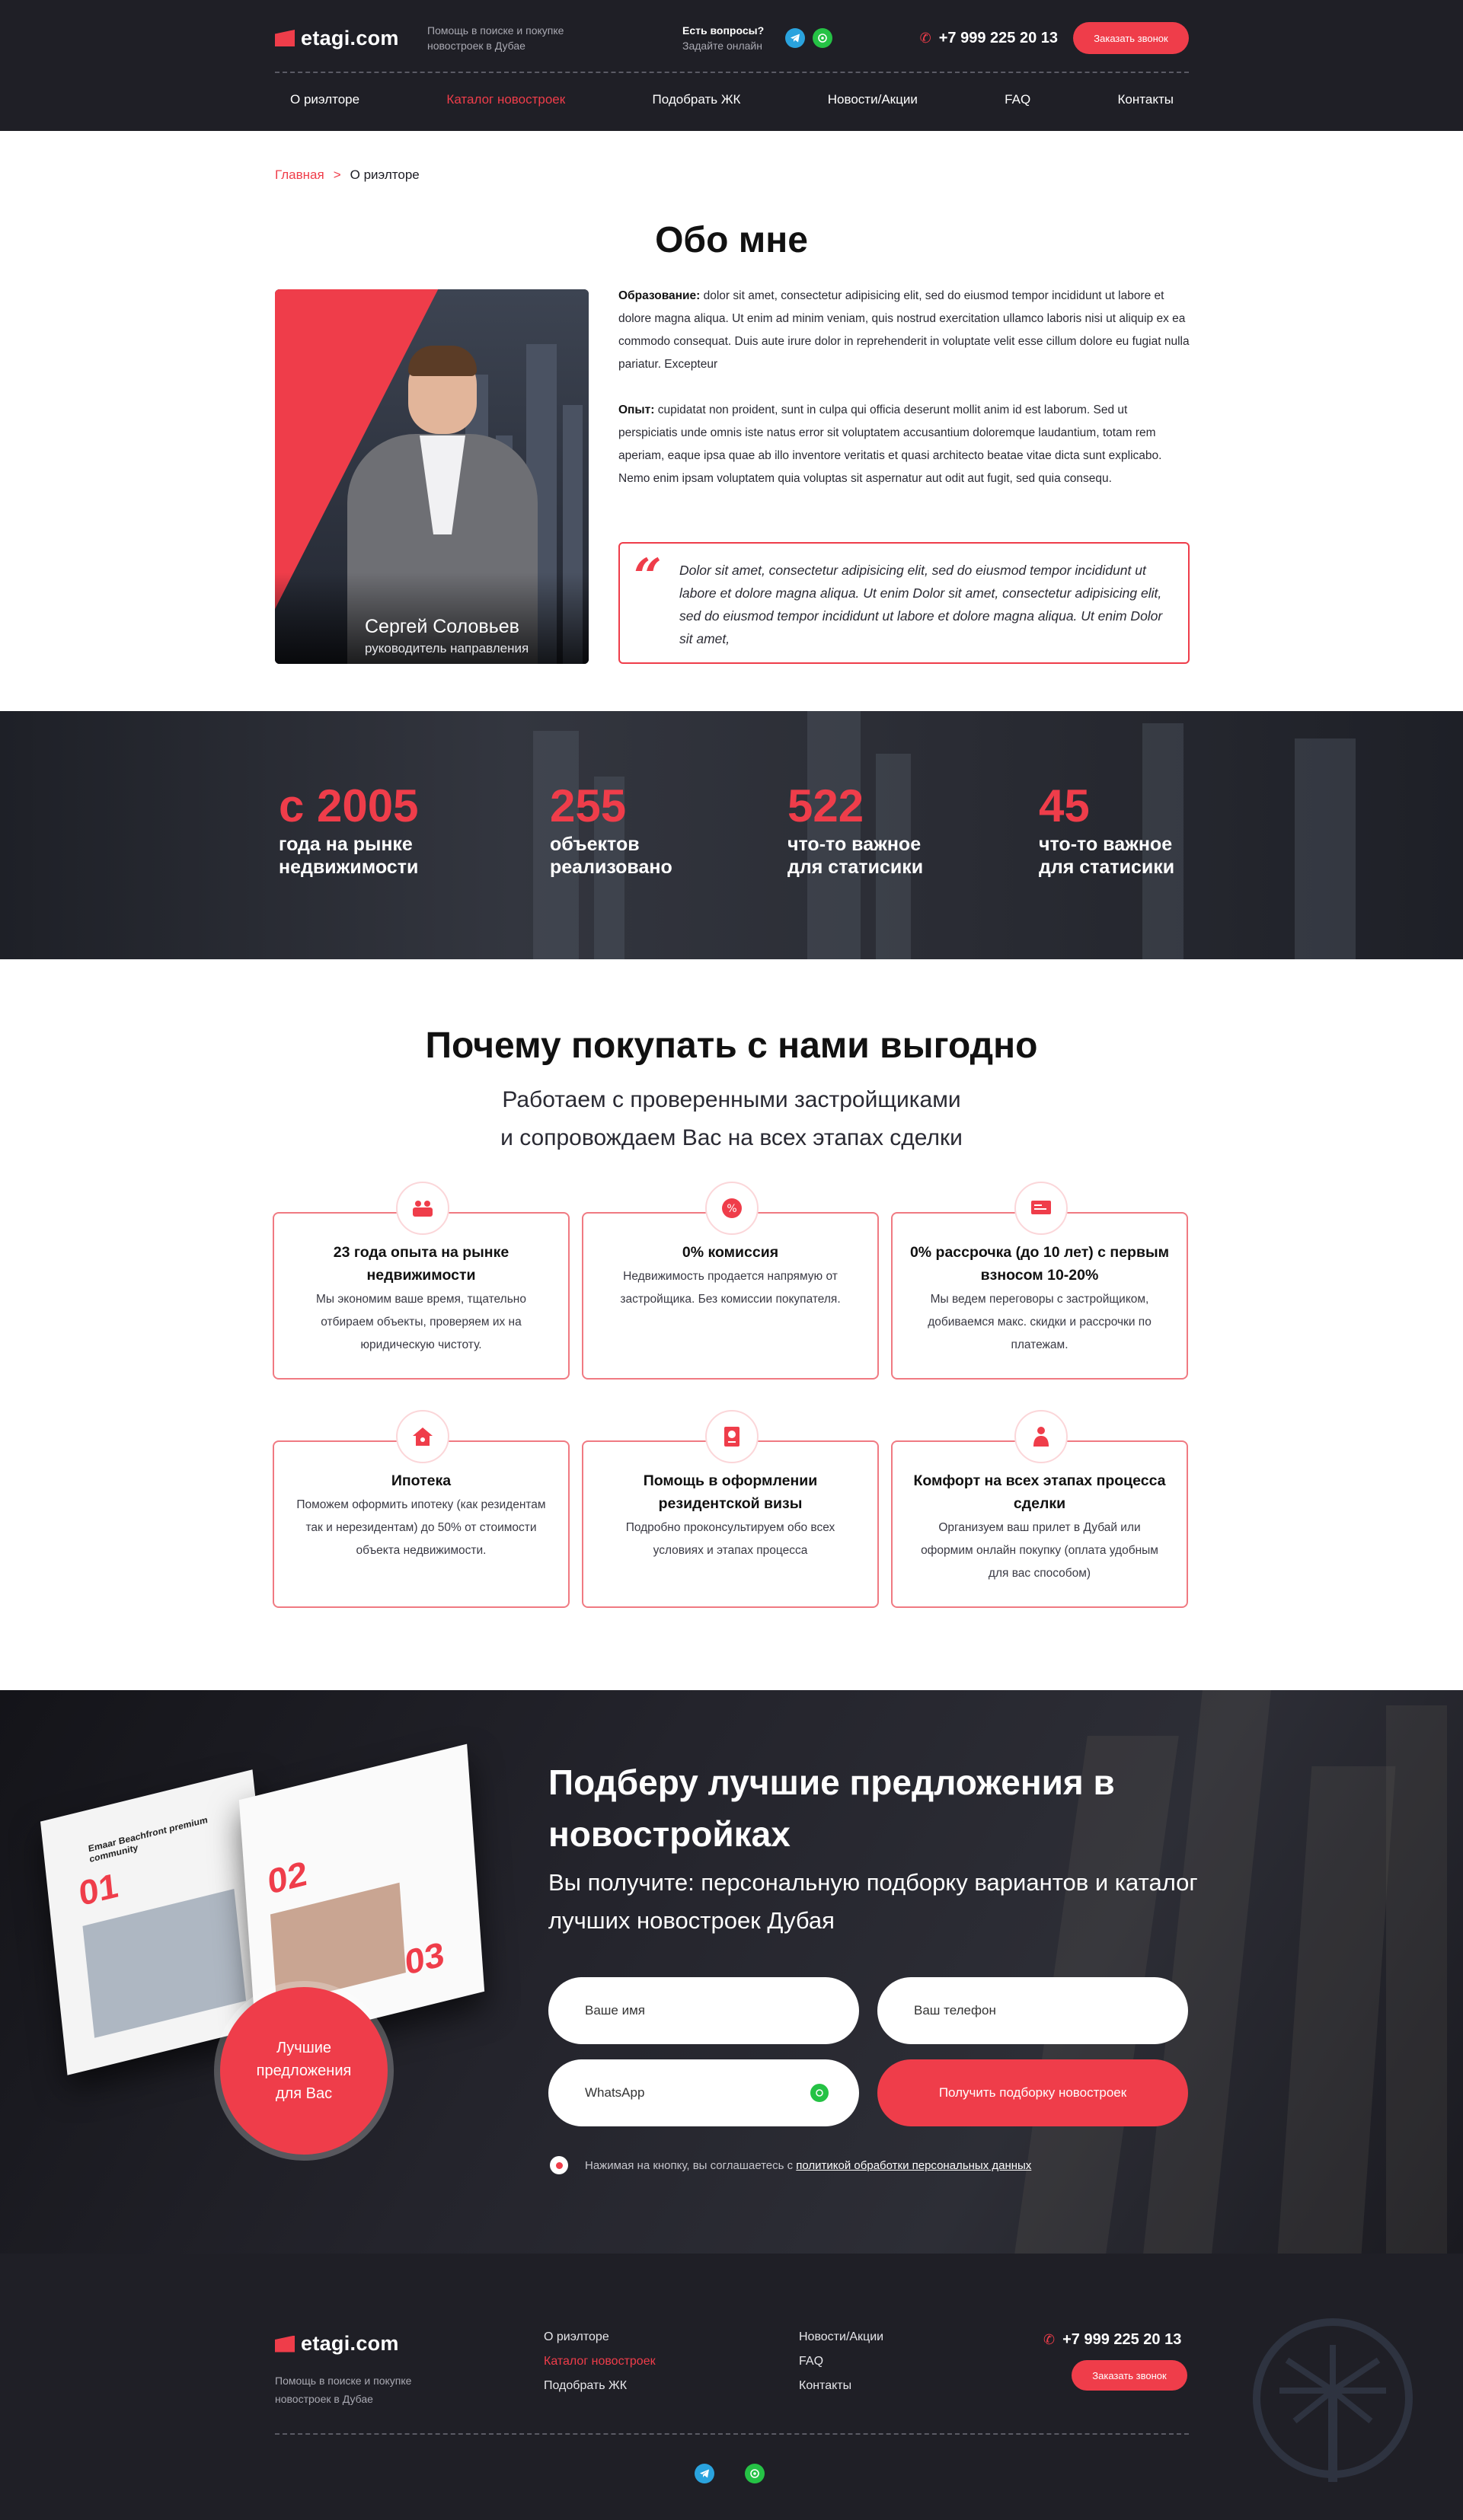 The image size is (1463, 2520). Describe the element at coordinates (442, 626) in the screenshot. I see `realtor-name: Сергей Соловьев` at that location.